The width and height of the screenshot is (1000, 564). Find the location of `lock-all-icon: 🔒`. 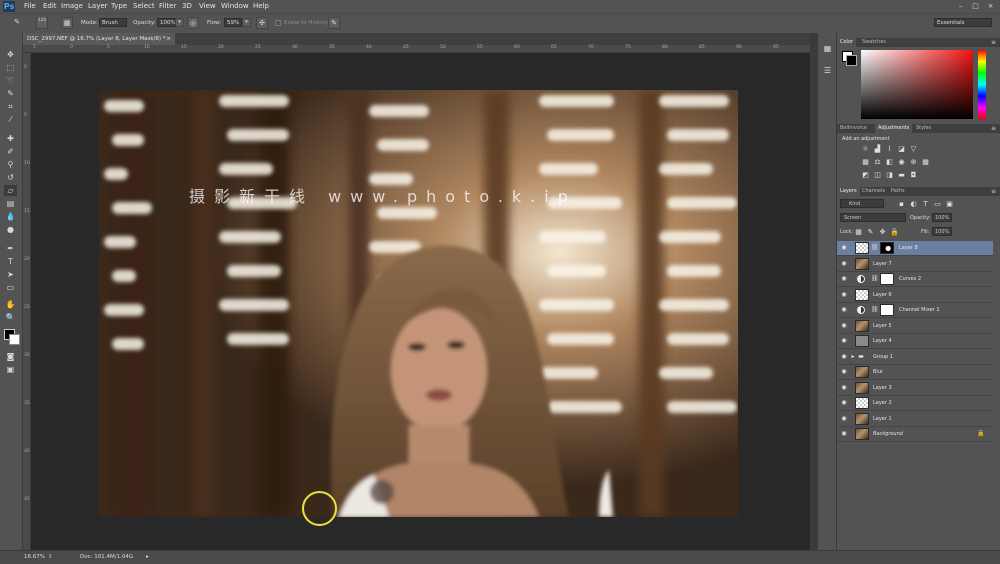

lock-all-icon: 🔒 is located at coordinates (894, 232).